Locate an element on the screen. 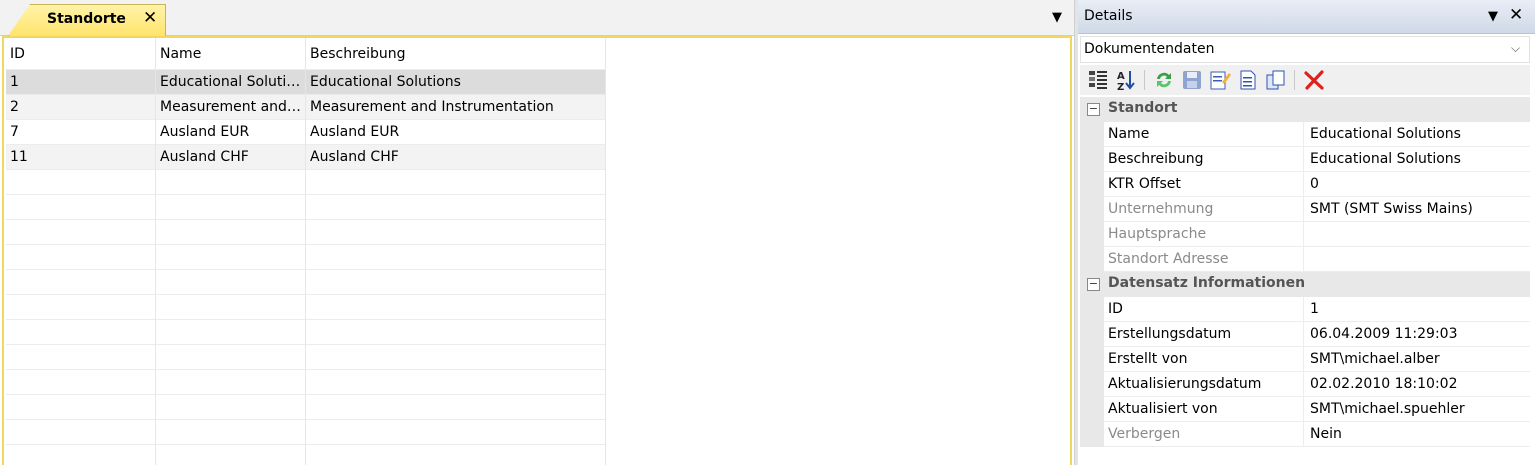 Image resolution: width=1535 pixels, height=465 pixels. property-row: Erstellt von SMT\michael.alber is located at coordinates (1305, 359).